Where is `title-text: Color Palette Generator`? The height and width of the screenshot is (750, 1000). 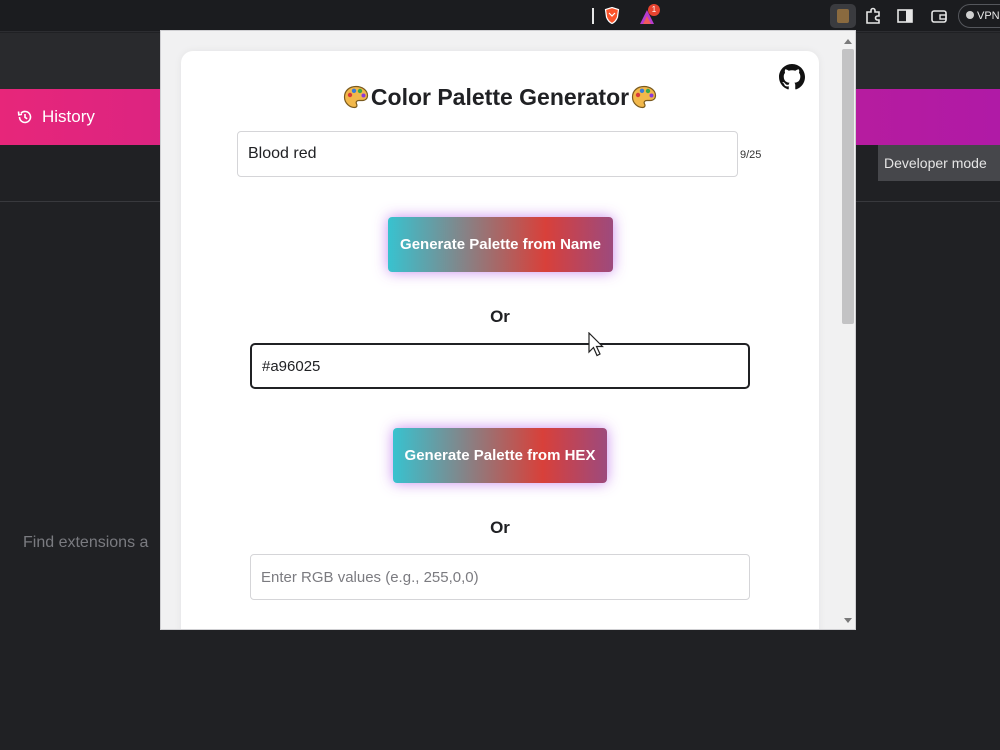 title-text: Color Palette Generator is located at coordinates (500, 97).